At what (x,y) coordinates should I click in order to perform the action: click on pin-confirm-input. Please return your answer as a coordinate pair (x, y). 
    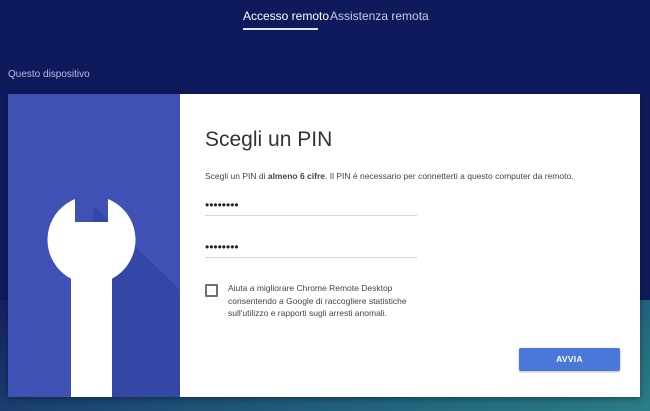
    Looking at the image, I should click on (311, 246).